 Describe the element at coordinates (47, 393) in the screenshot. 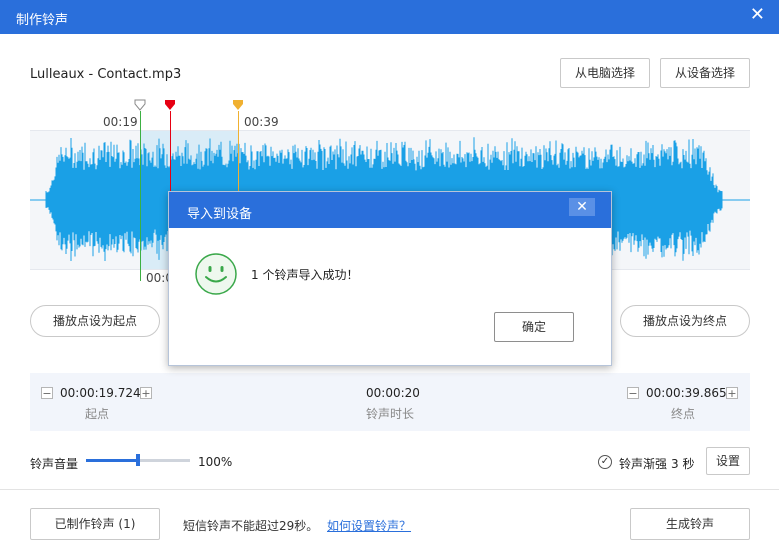

I see `start-minus-button: −` at that location.